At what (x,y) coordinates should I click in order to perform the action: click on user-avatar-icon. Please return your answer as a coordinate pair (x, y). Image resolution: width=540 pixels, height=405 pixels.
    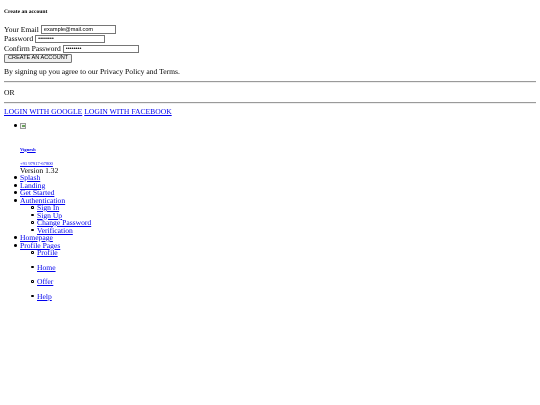
    Looking at the image, I should click on (23, 125).